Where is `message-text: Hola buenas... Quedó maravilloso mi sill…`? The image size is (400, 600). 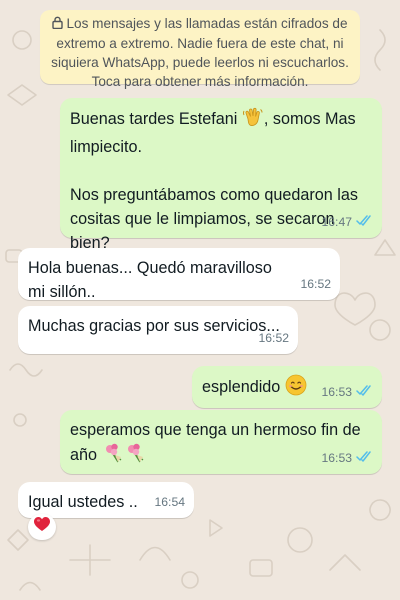
message-text: Hola buenas... Quedó maravilloso mi sill… is located at coordinates (150, 280).